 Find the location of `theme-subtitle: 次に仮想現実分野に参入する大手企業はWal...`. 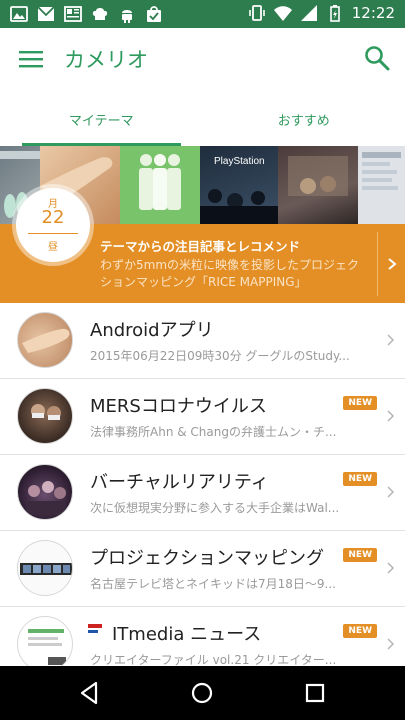

theme-subtitle: 次に仮想現実分野に参入する大手企業はWal... is located at coordinates (215, 508).